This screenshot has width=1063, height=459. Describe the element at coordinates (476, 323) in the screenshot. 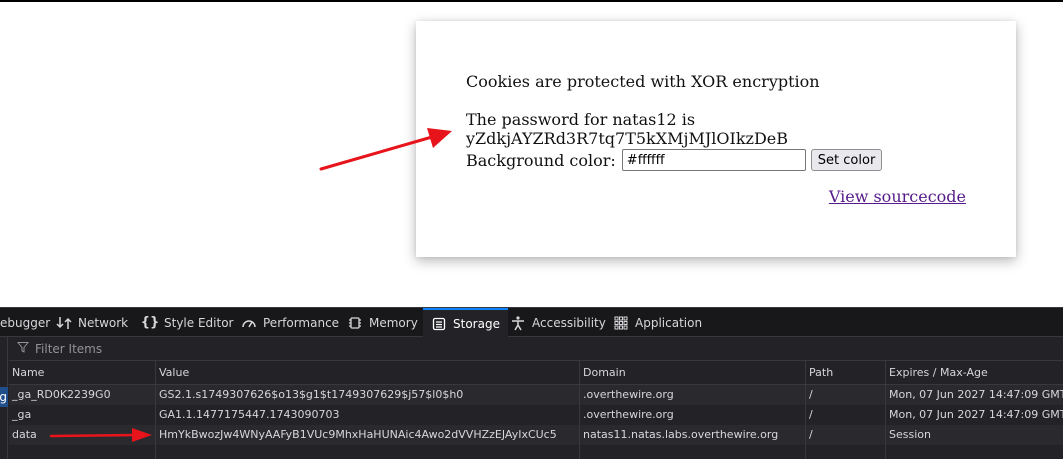

I see `tab-storage-label: Storage` at that location.